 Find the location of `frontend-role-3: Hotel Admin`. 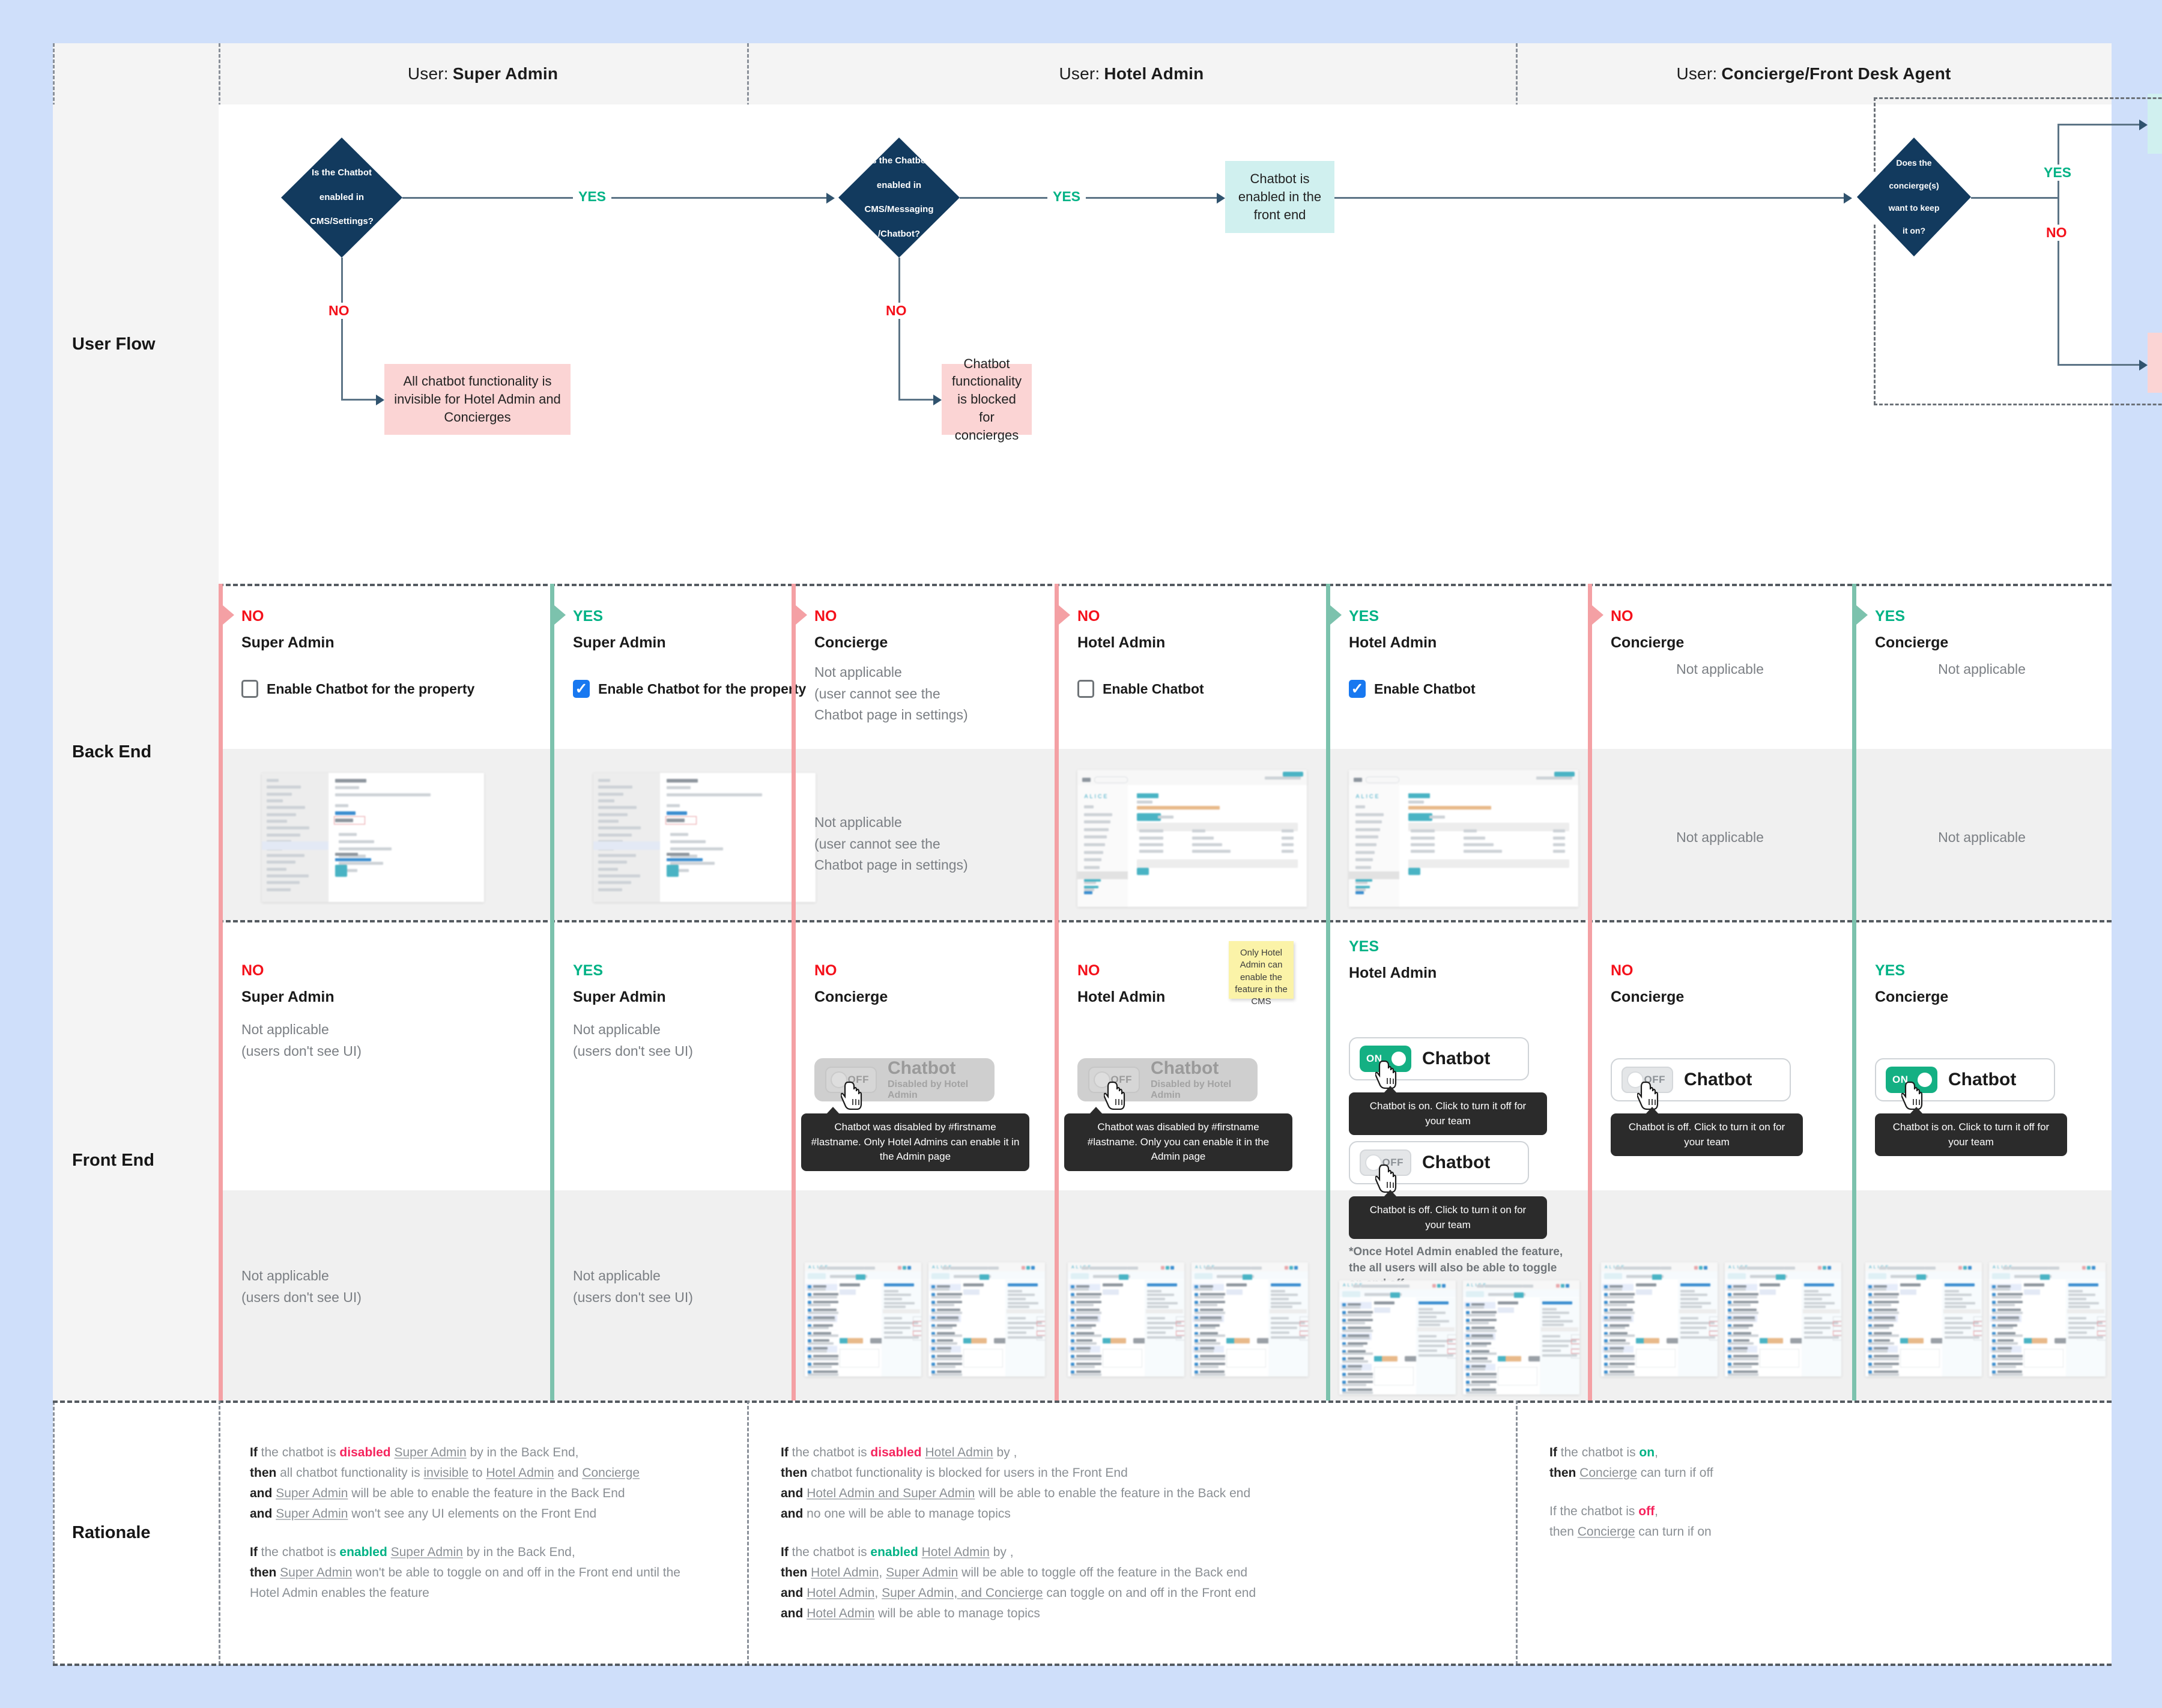

frontend-role-3: Hotel Admin is located at coordinates (1121, 997).